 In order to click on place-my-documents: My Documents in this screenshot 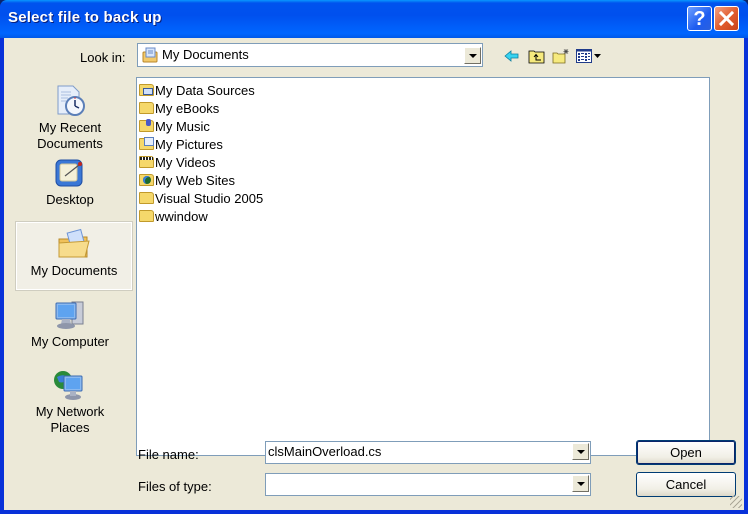, I will do `click(74, 256)`.